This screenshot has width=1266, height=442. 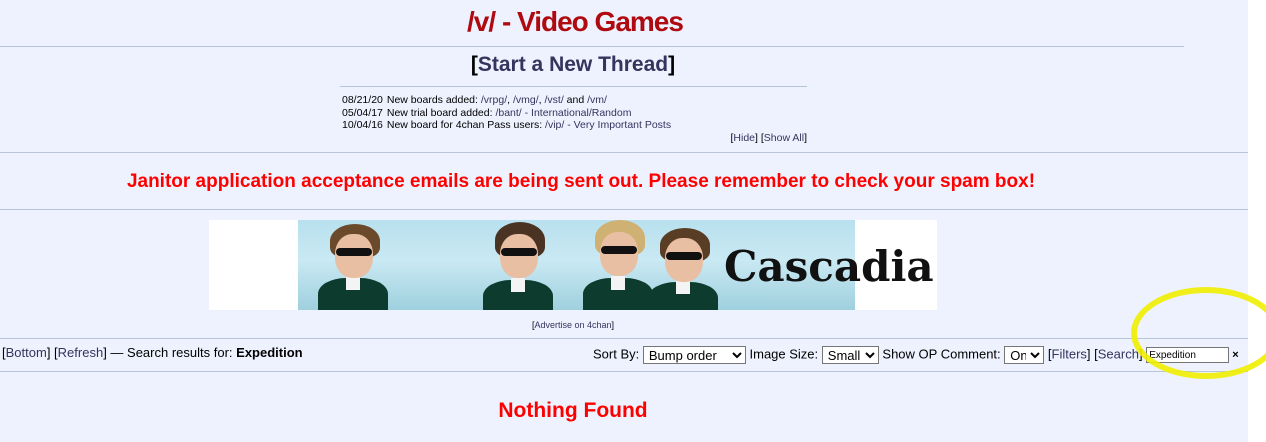 What do you see at coordinates (694, 355) in the screenshot?
I see `sort-by-select: Bump order` at bounding box center [694, 355].